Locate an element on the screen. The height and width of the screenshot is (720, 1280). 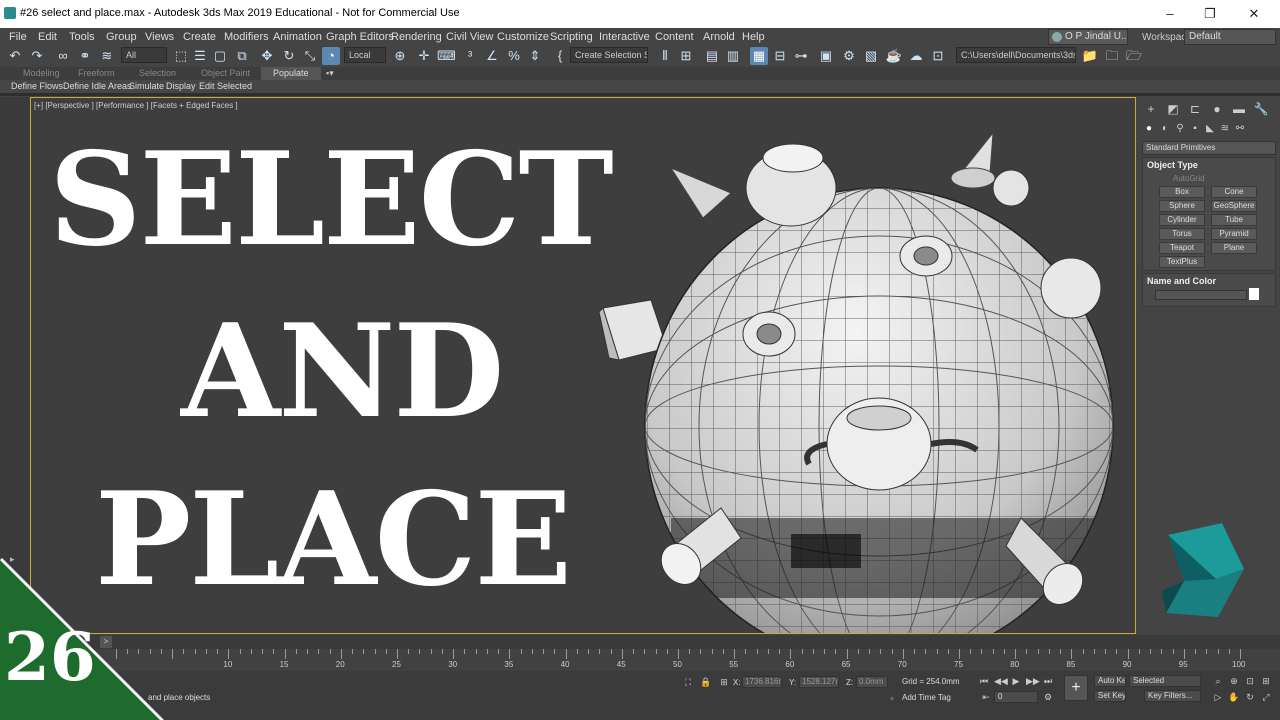
menu-create: Create is located at coordinates (199, 37).